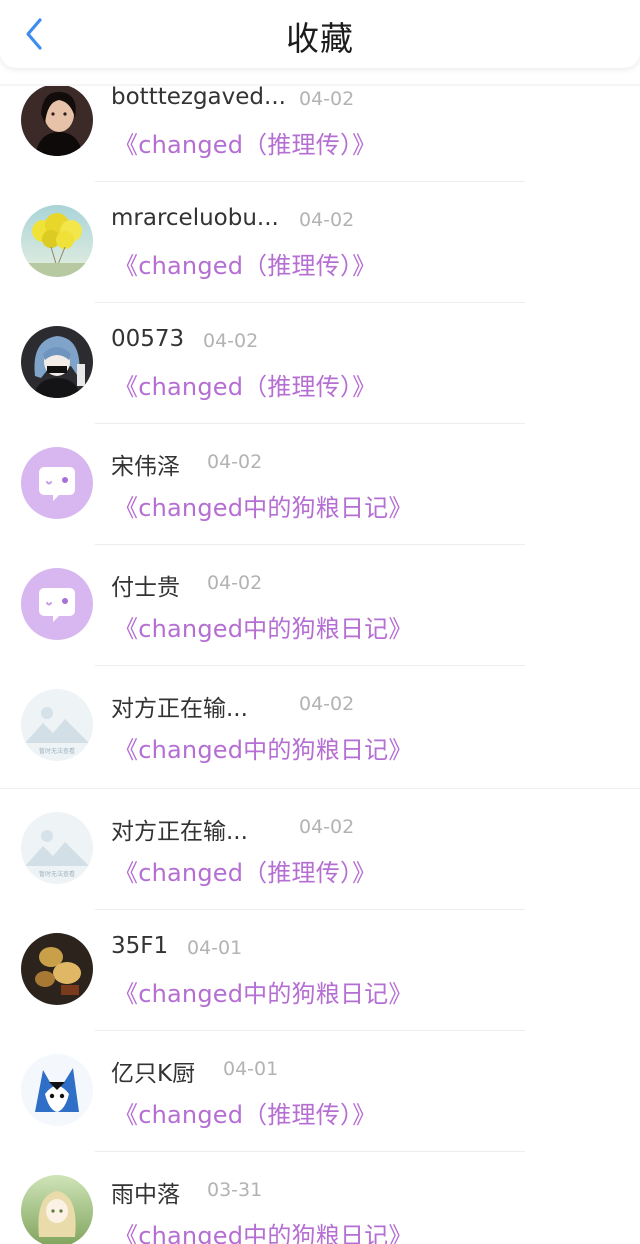  What do you see at coordinates (320, 38) in the screenshot?
I see `page-title: 收藏` at bounding box center [320, 38].